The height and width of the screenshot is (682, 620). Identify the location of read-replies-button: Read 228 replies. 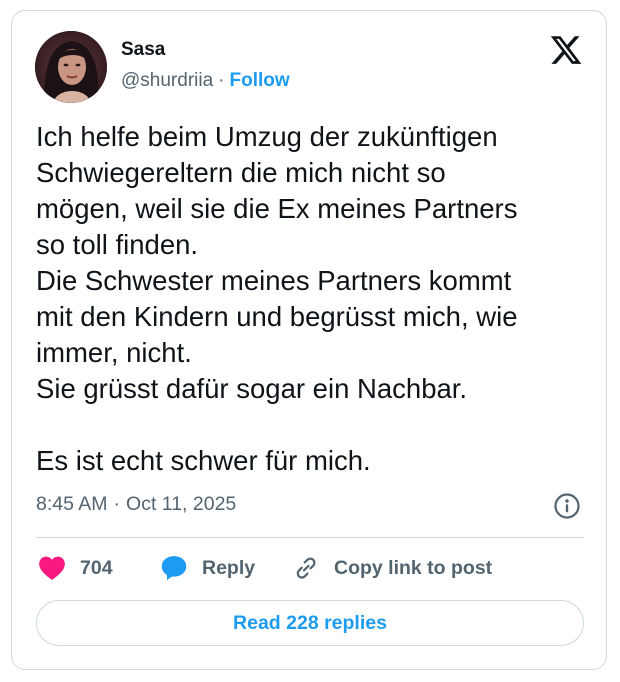
(310, 623).